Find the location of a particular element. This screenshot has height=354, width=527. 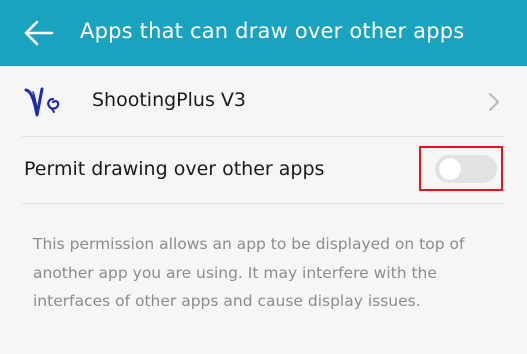

chevron-right-icon is located at coordinates (494, 102).